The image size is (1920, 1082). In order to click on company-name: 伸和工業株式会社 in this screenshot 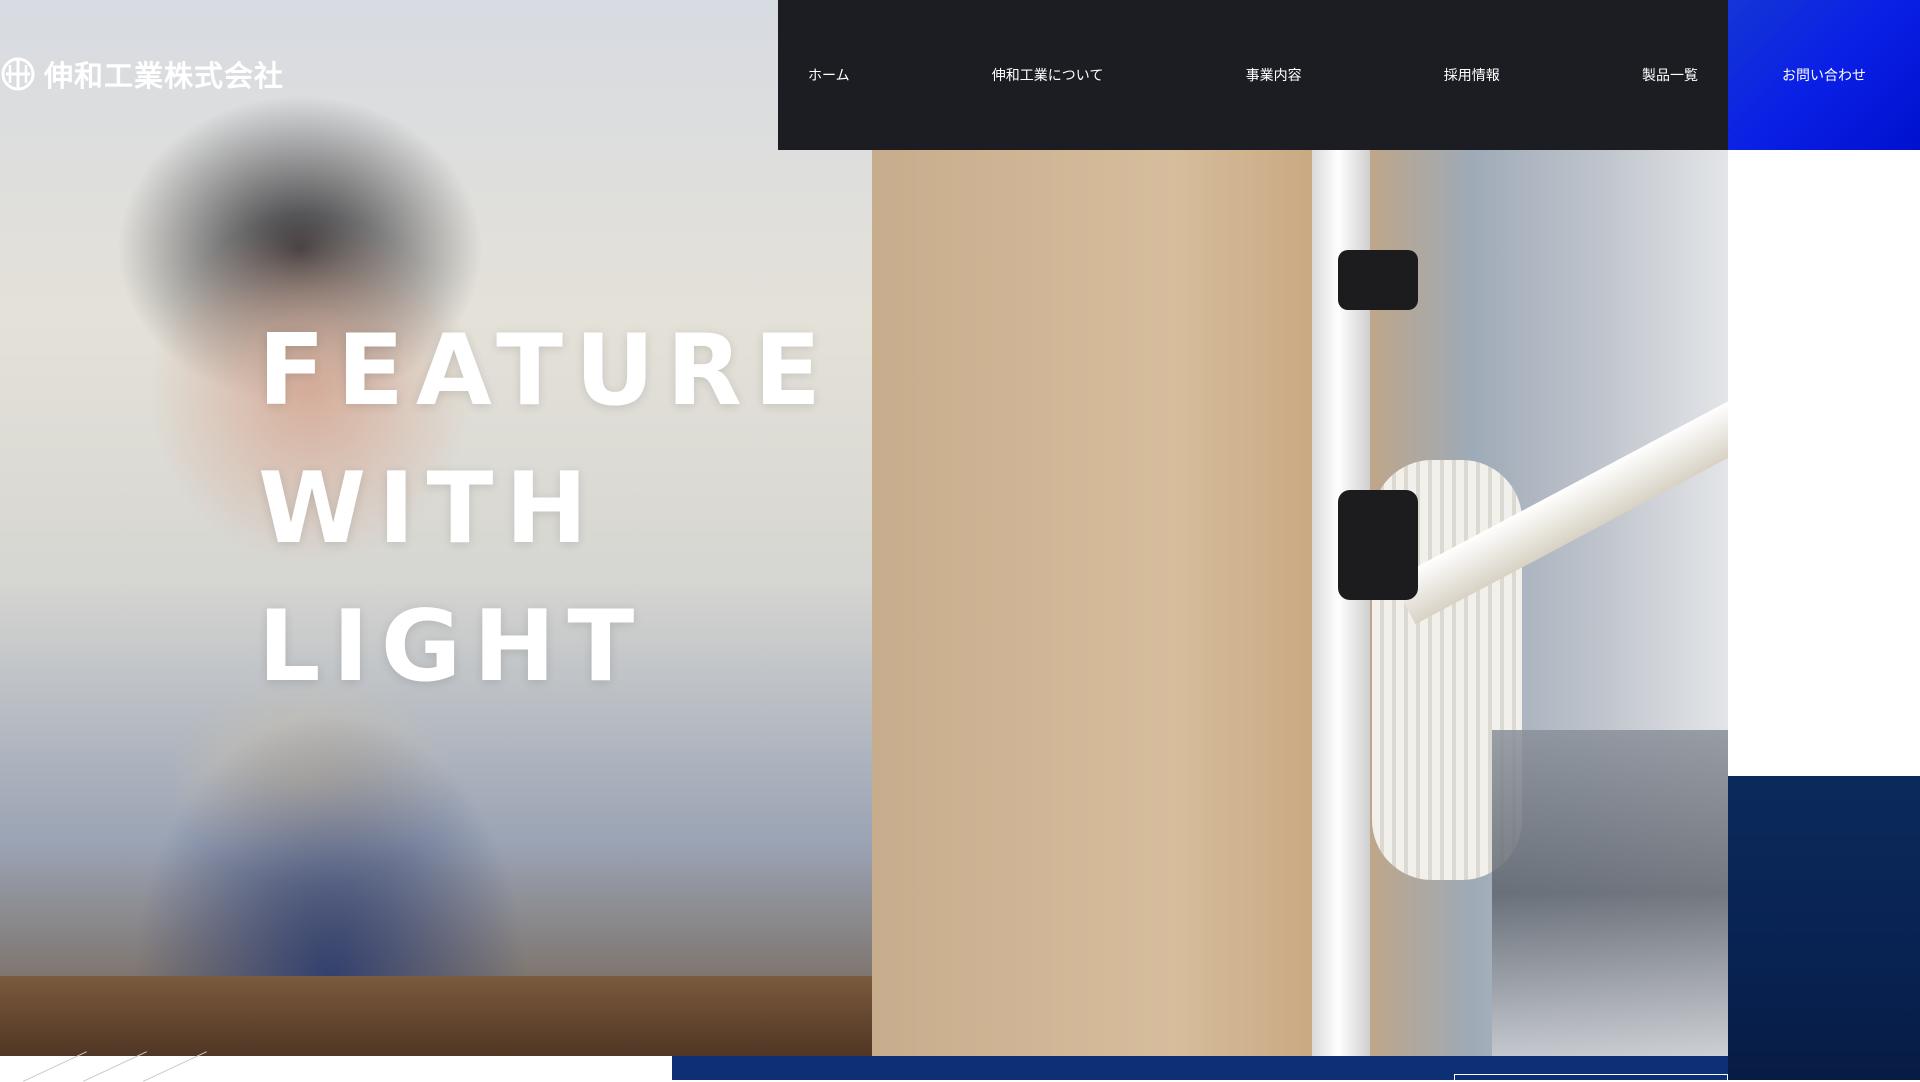, I will do `click(164, 76)`.